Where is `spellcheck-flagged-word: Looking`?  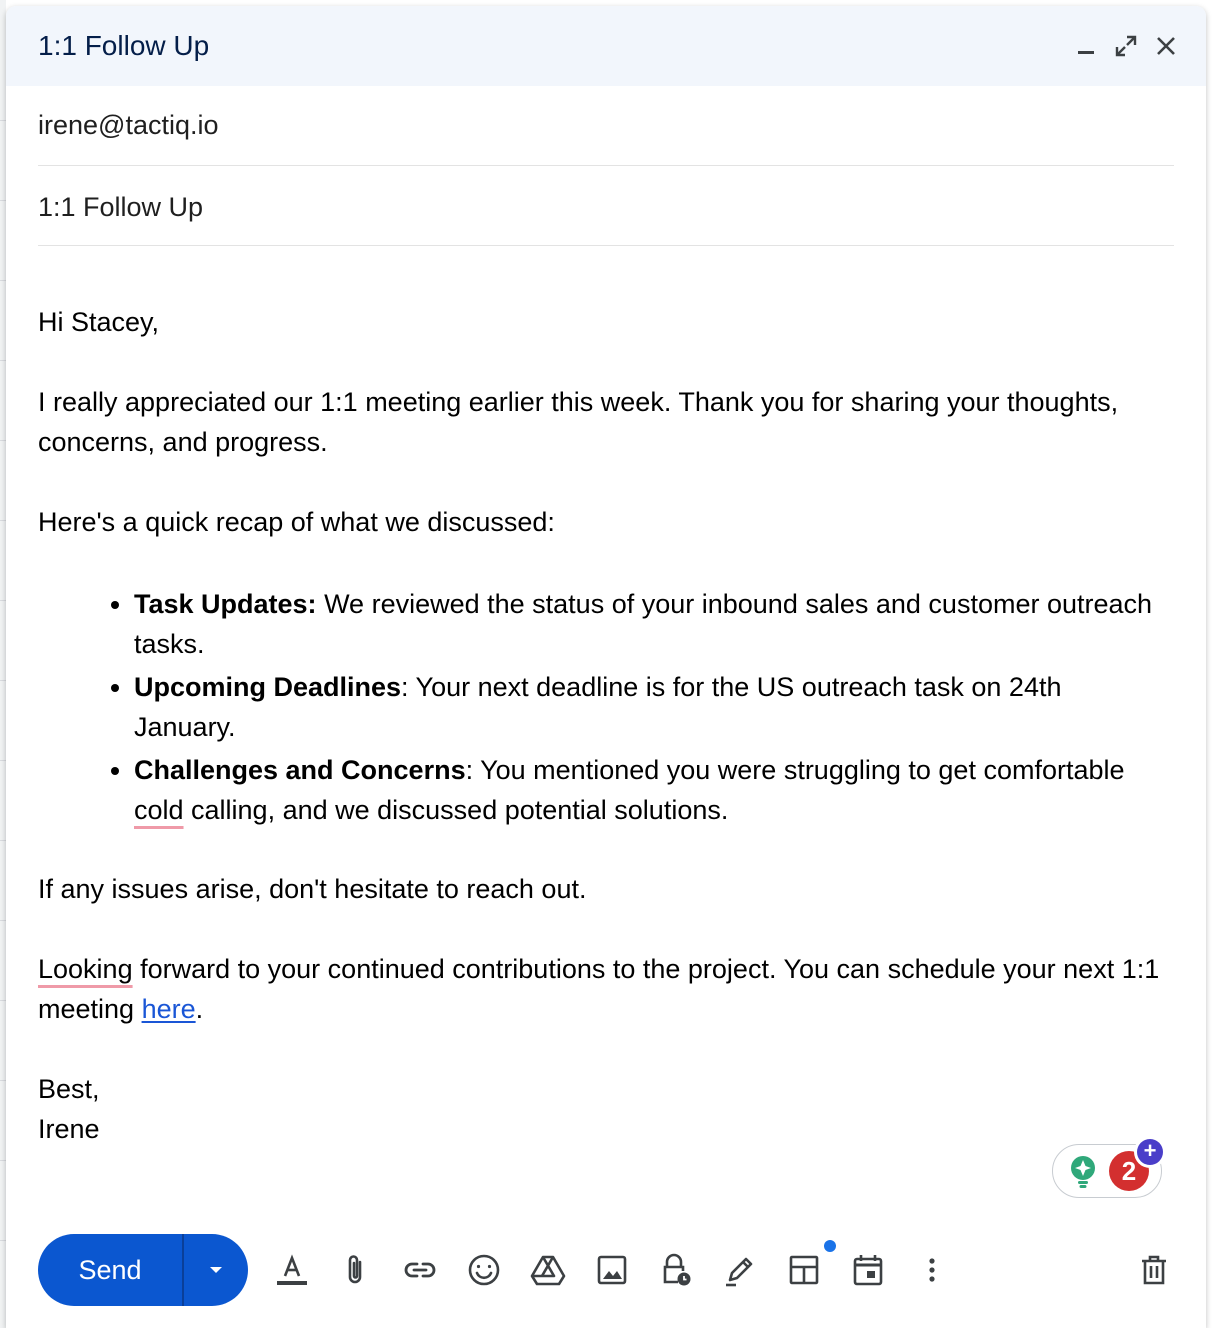 spellcheck-flagged-word: Looking is located at coordinates (85, 969).